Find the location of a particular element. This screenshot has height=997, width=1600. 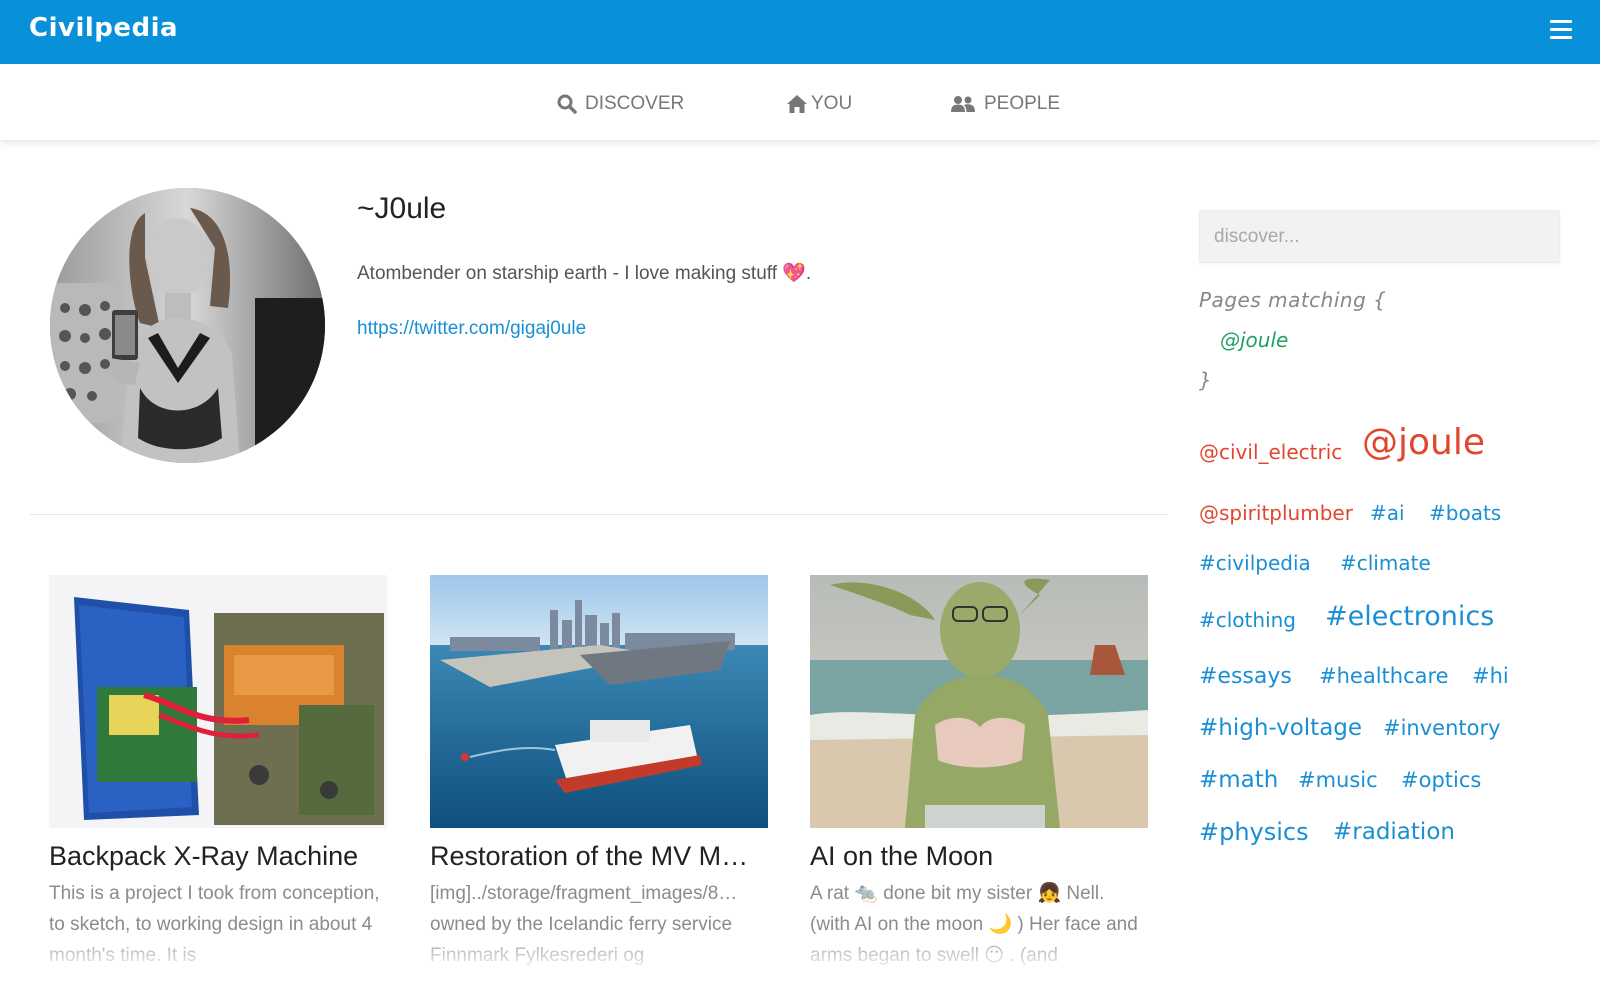

nav-people: PEOPLE is located at coordinates (1005, 104).